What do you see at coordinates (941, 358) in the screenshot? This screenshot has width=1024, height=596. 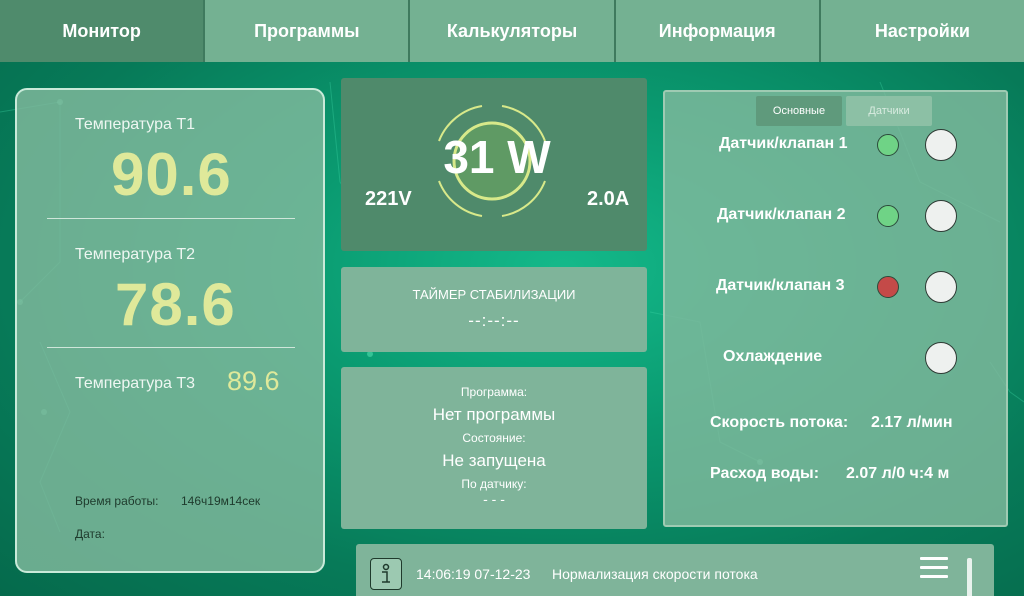 I see `cooling-toggle` at bounding box center [941, 358].